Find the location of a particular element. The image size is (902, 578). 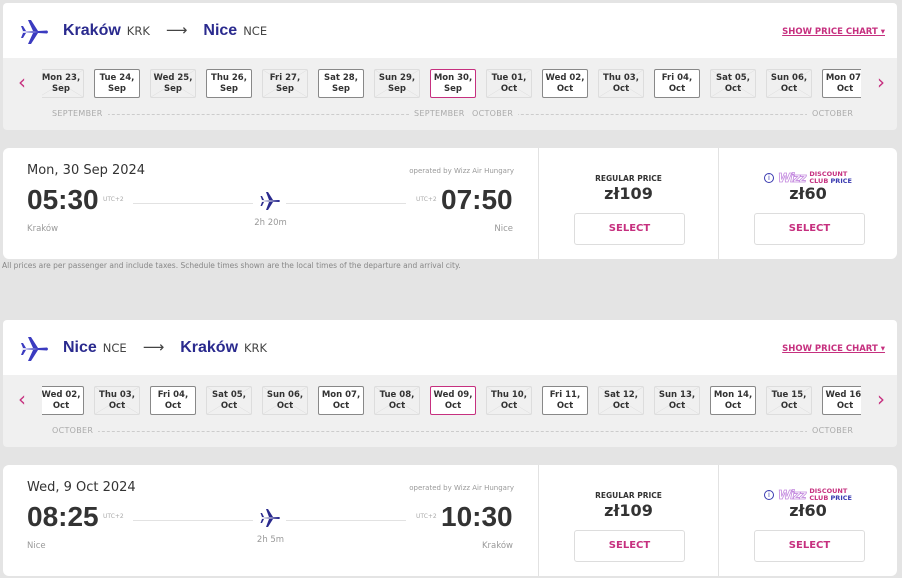

date-option: Wed 16, Oct is located at coordinates (841, 400).